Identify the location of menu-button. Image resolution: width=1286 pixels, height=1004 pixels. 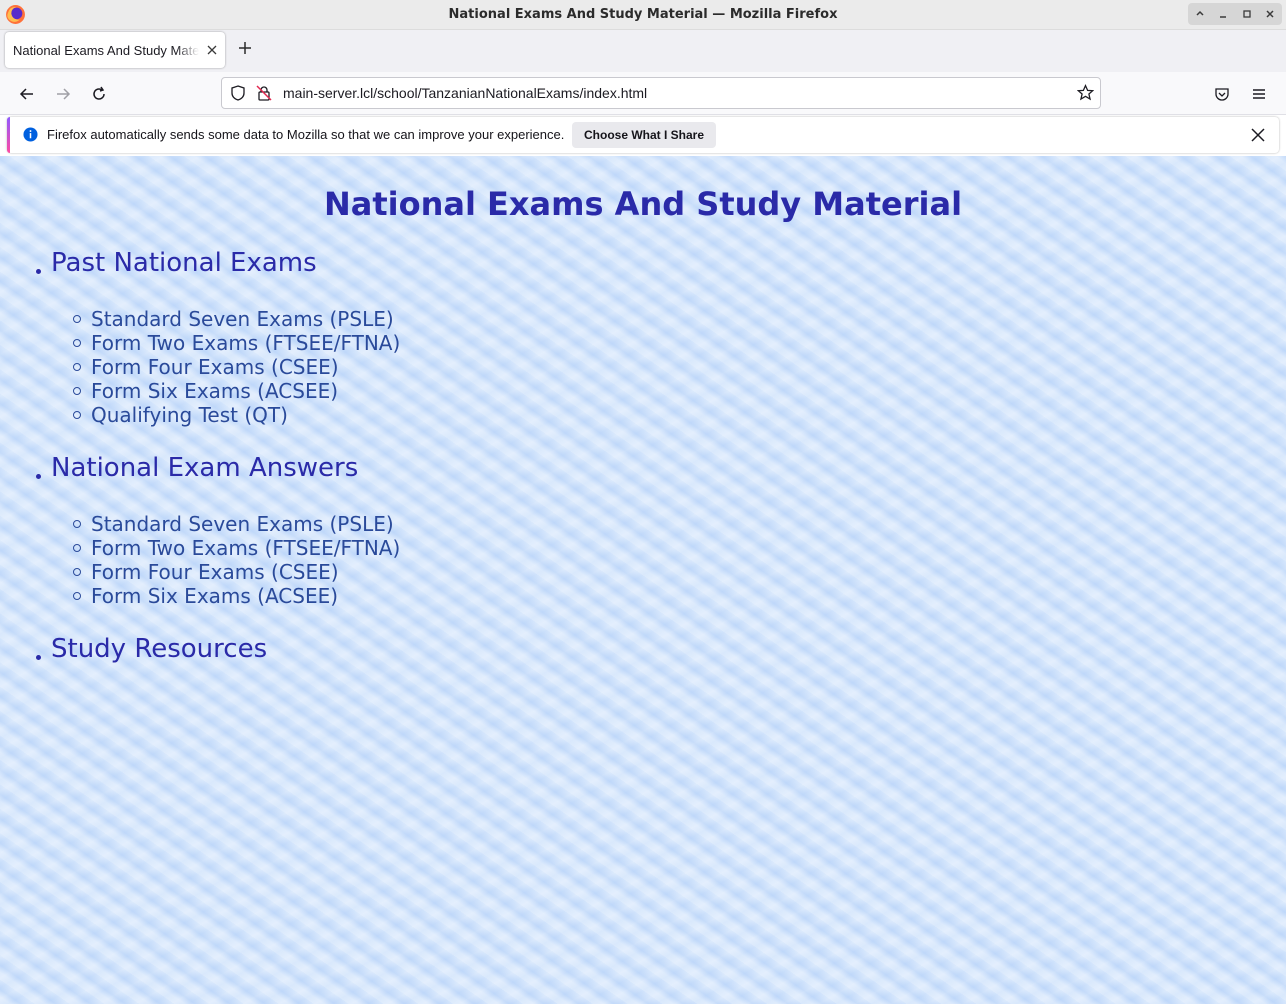
(1259, 94).